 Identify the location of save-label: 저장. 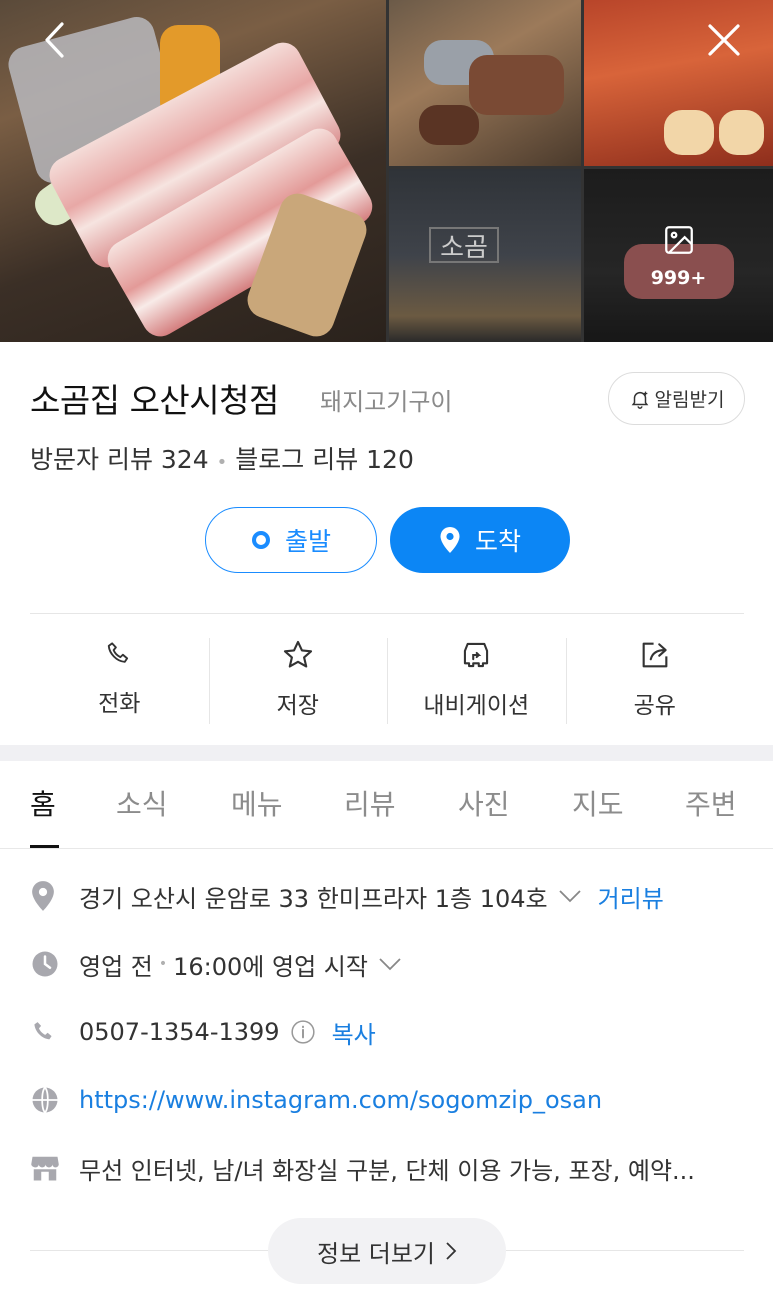
(297, 706).